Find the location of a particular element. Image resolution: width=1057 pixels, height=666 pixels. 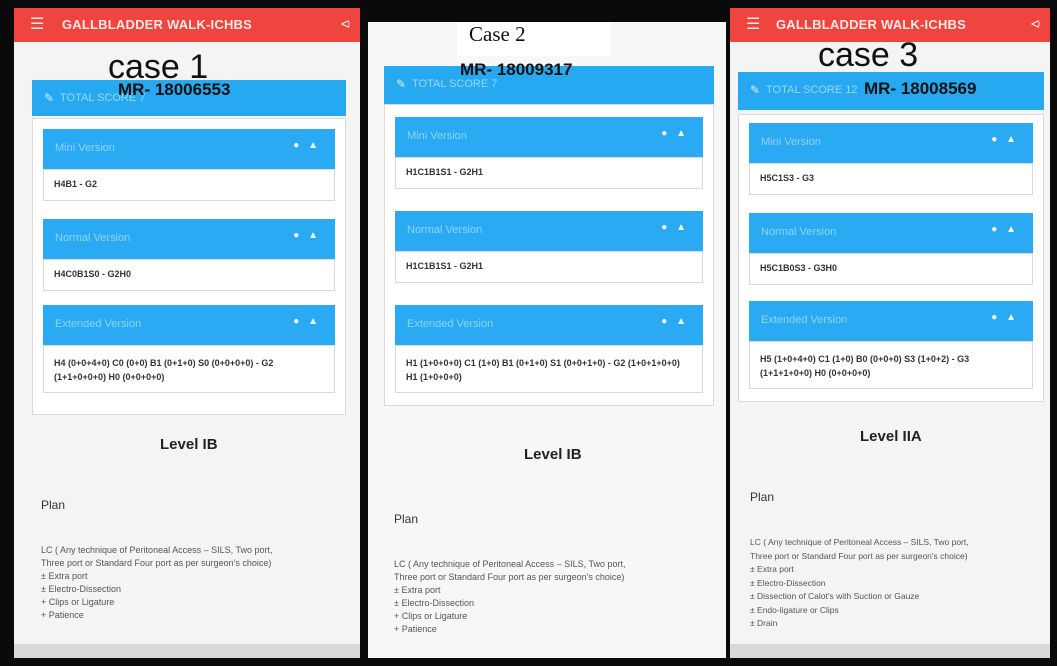

normal-version-value: H5C1B0S3 - G3H0 is located at coordinates (891, 269).